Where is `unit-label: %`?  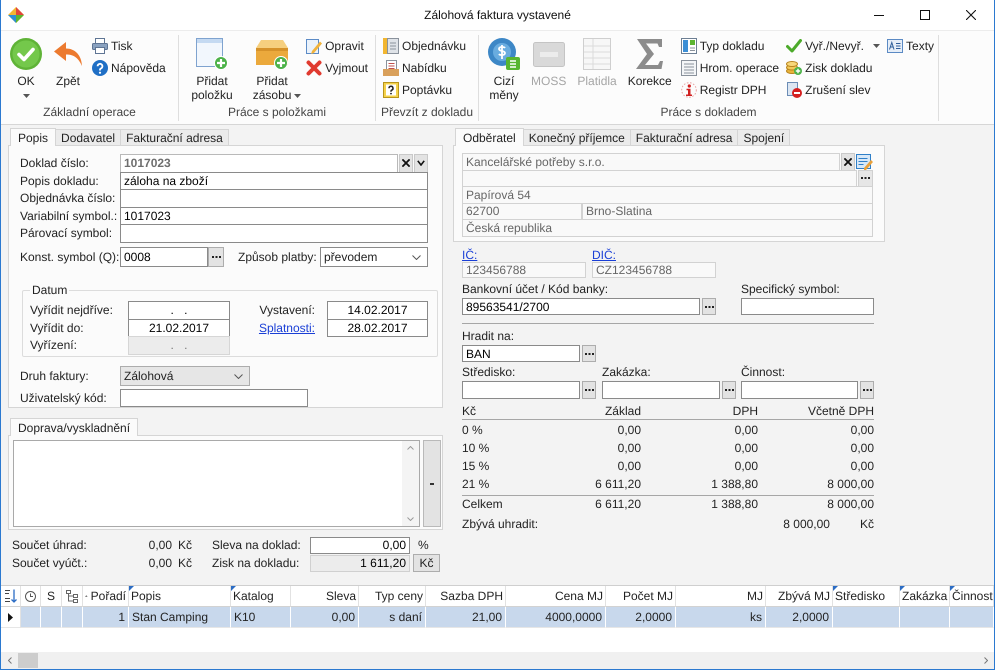 unit-label: % is located at coordinates (424, 545).